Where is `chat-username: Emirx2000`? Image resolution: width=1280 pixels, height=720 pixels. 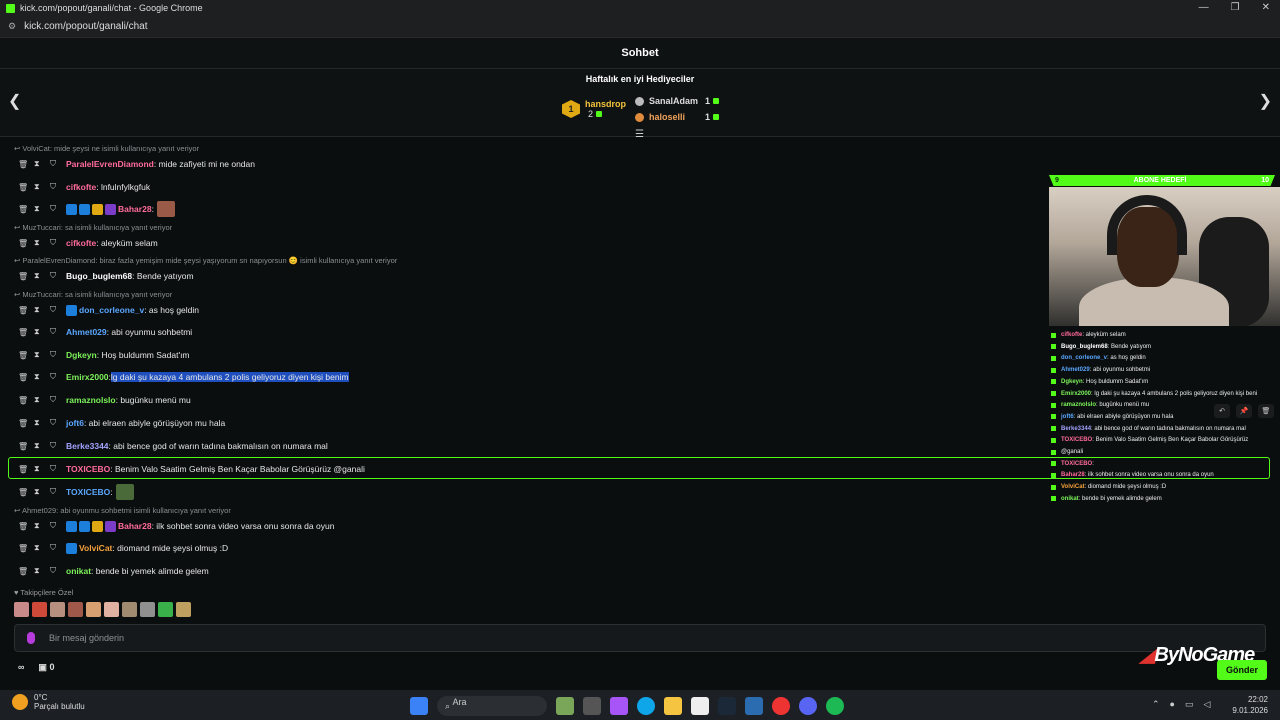
chat-username: Emirx2000 is located at coordinates (87, 377).